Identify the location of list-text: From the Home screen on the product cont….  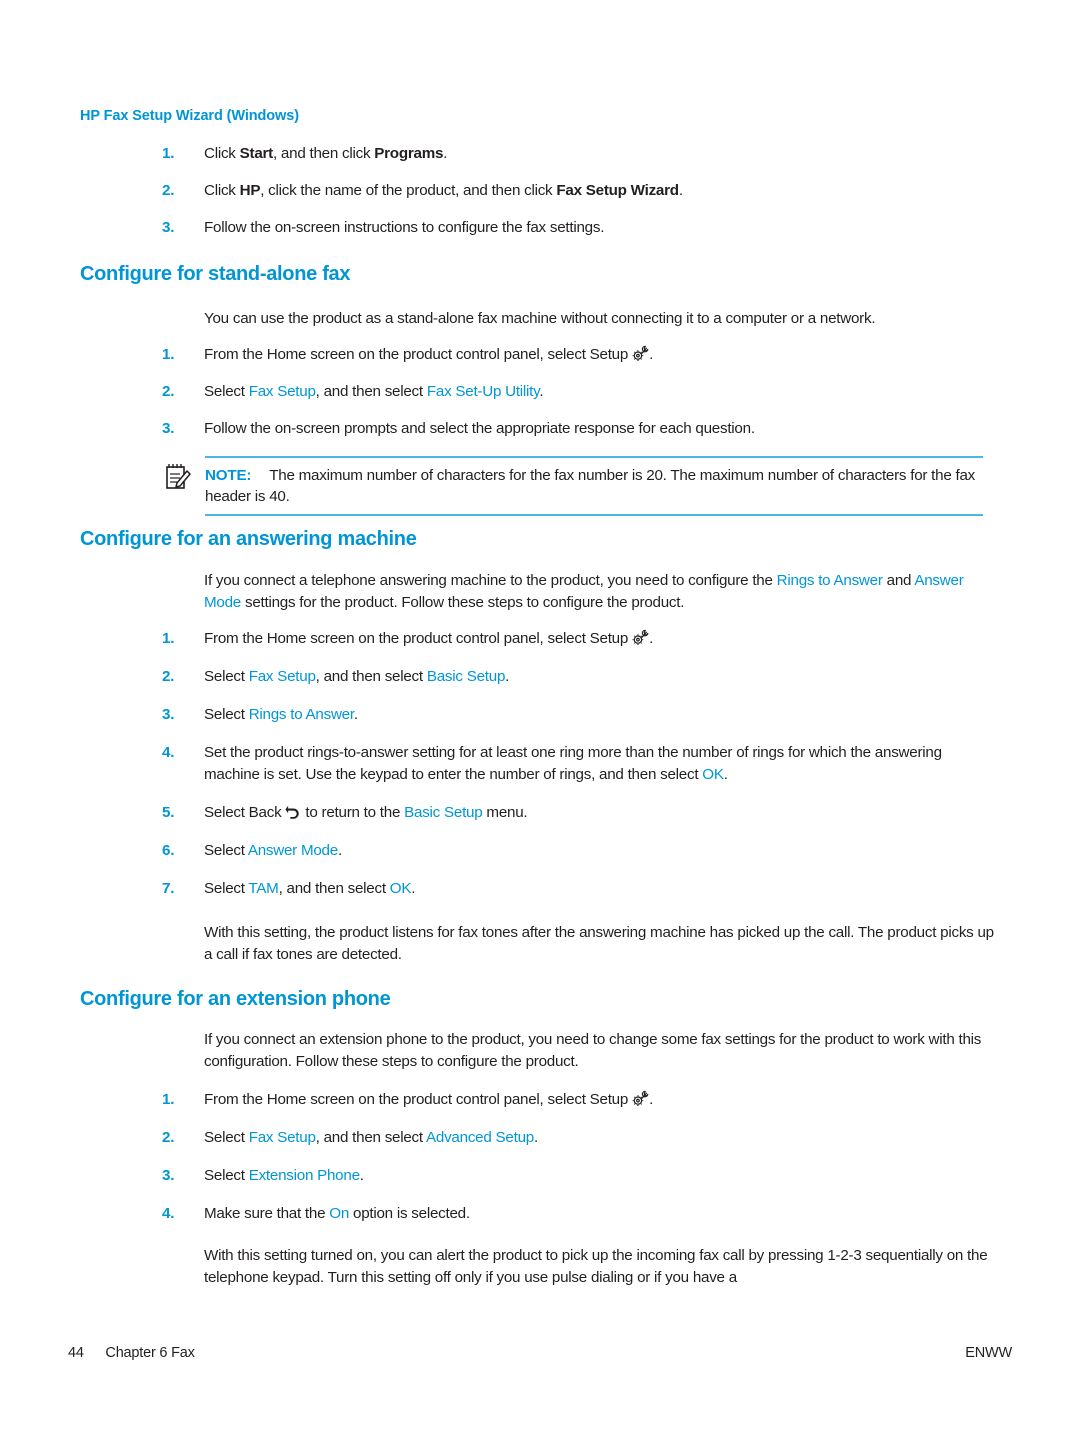
(598, 355).